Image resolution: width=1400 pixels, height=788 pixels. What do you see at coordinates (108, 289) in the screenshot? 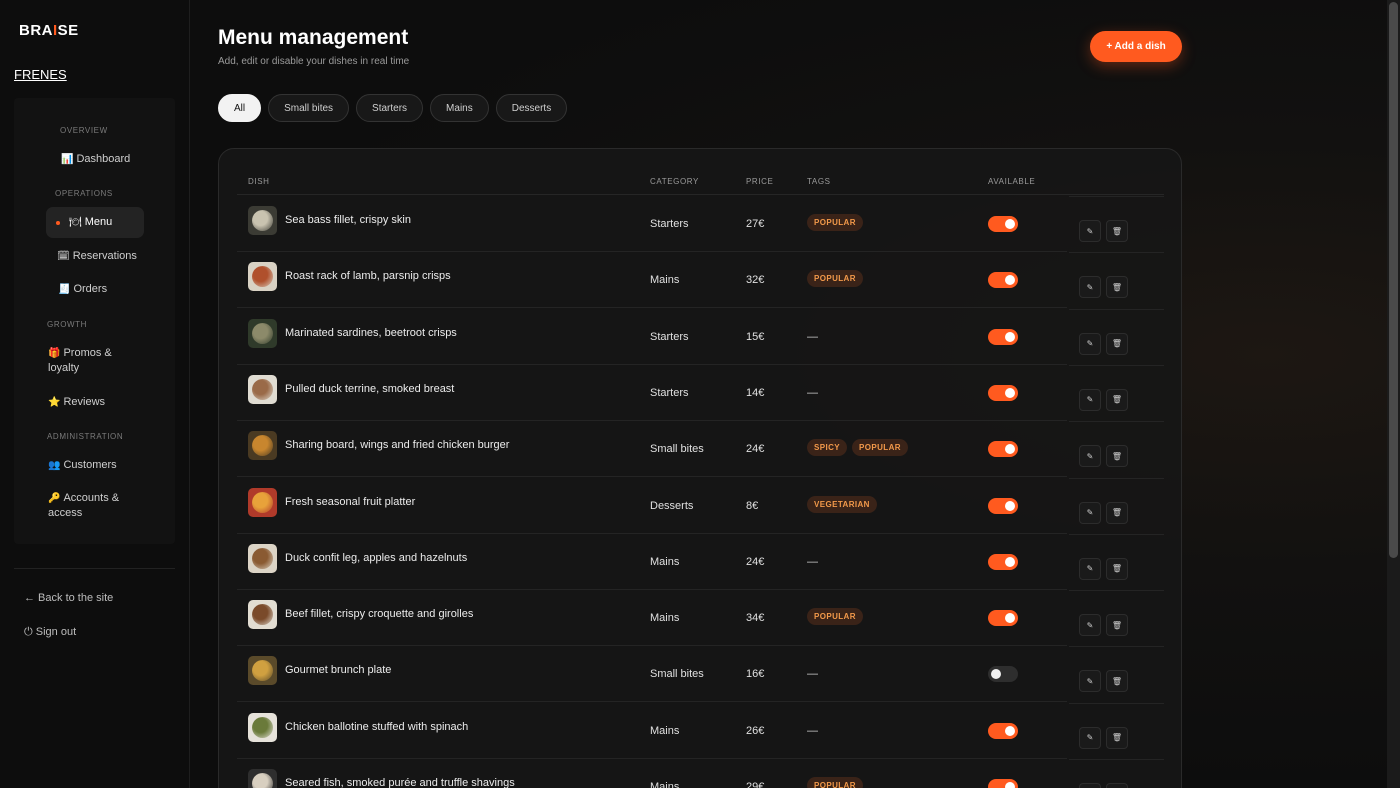
I see `sidebar-item-orders: 🧾 Orders` at bounding box center [108, 289].